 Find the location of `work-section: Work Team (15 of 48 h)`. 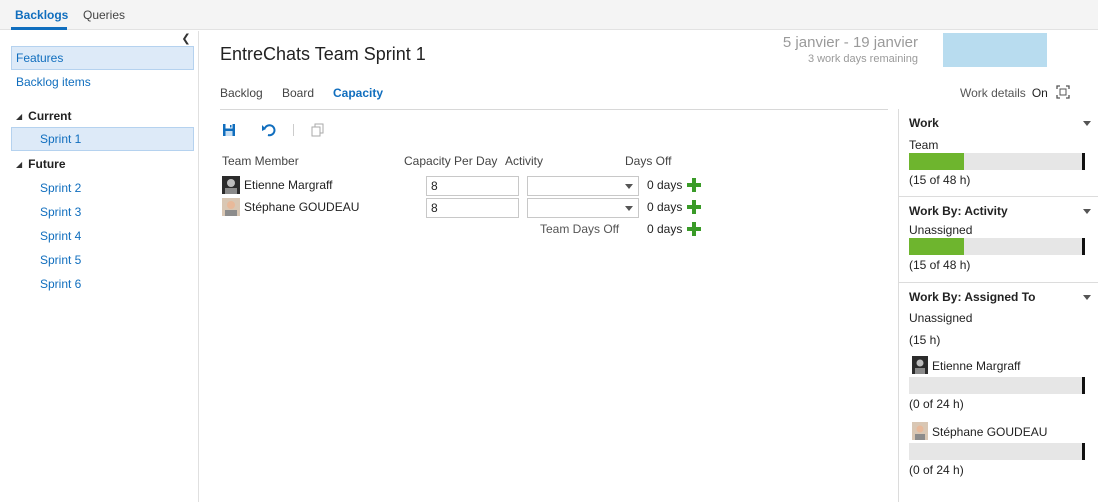

work-section: Work Team (15 of 48 h) is located at coordinates (998, 153).